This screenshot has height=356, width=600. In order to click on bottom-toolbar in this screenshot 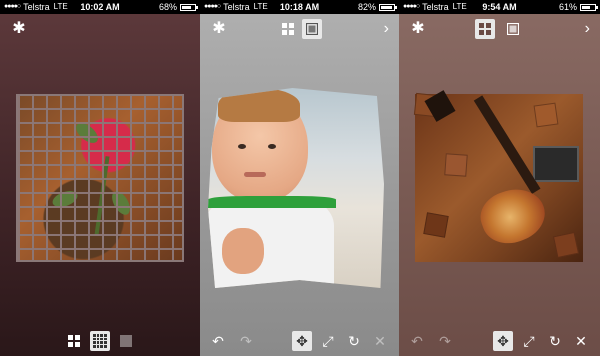, I will do `click(100, 341)`.